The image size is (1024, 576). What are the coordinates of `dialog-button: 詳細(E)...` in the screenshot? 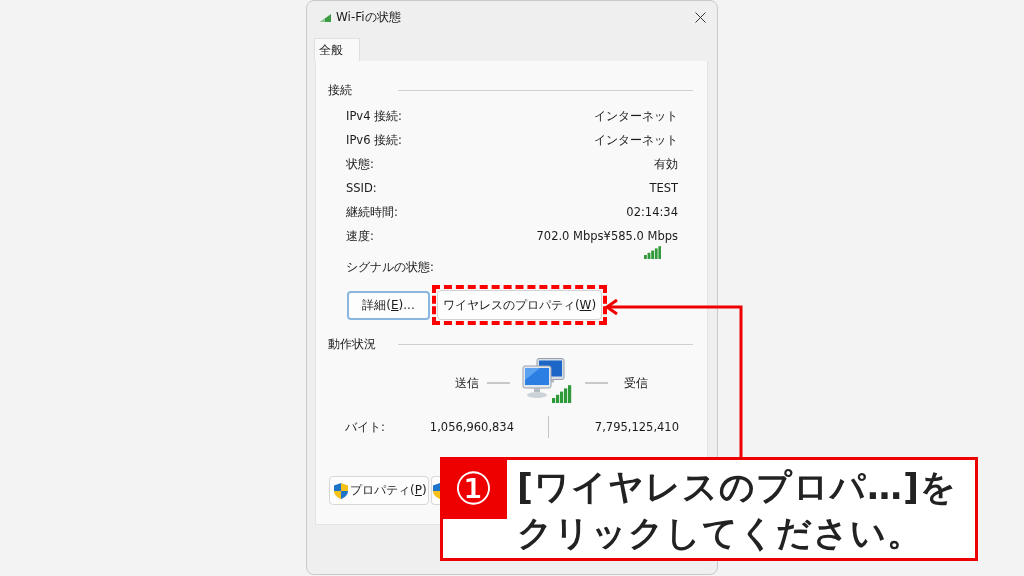 It's located at (388, 305).